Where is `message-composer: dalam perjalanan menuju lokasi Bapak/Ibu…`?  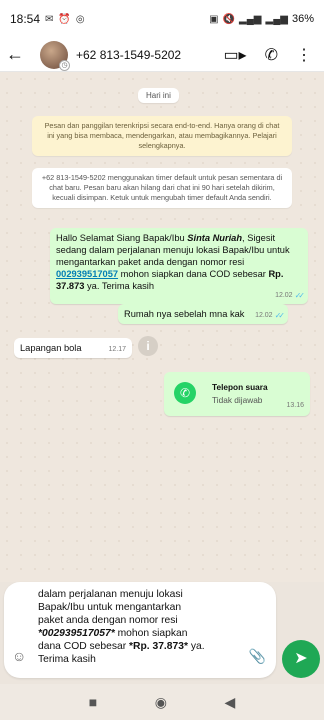 message-composer: dalam perjalanan menuju lokasi Bapak/Ibu… is located at coordinates (140, 630).